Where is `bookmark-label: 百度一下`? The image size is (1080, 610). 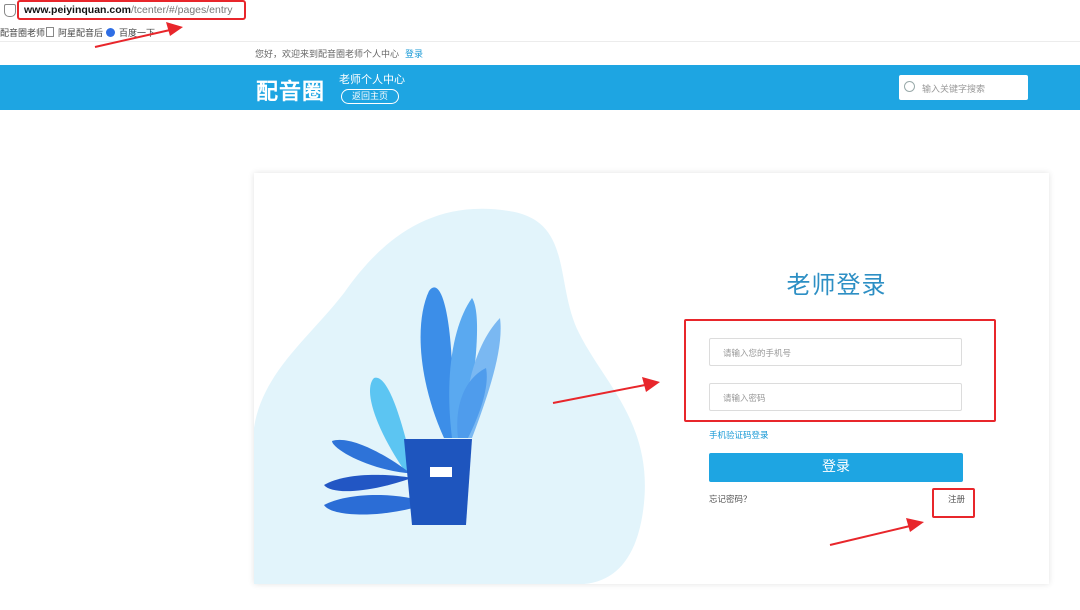 bookmark-label: 百度一下 is located at coordinates (137, 34).